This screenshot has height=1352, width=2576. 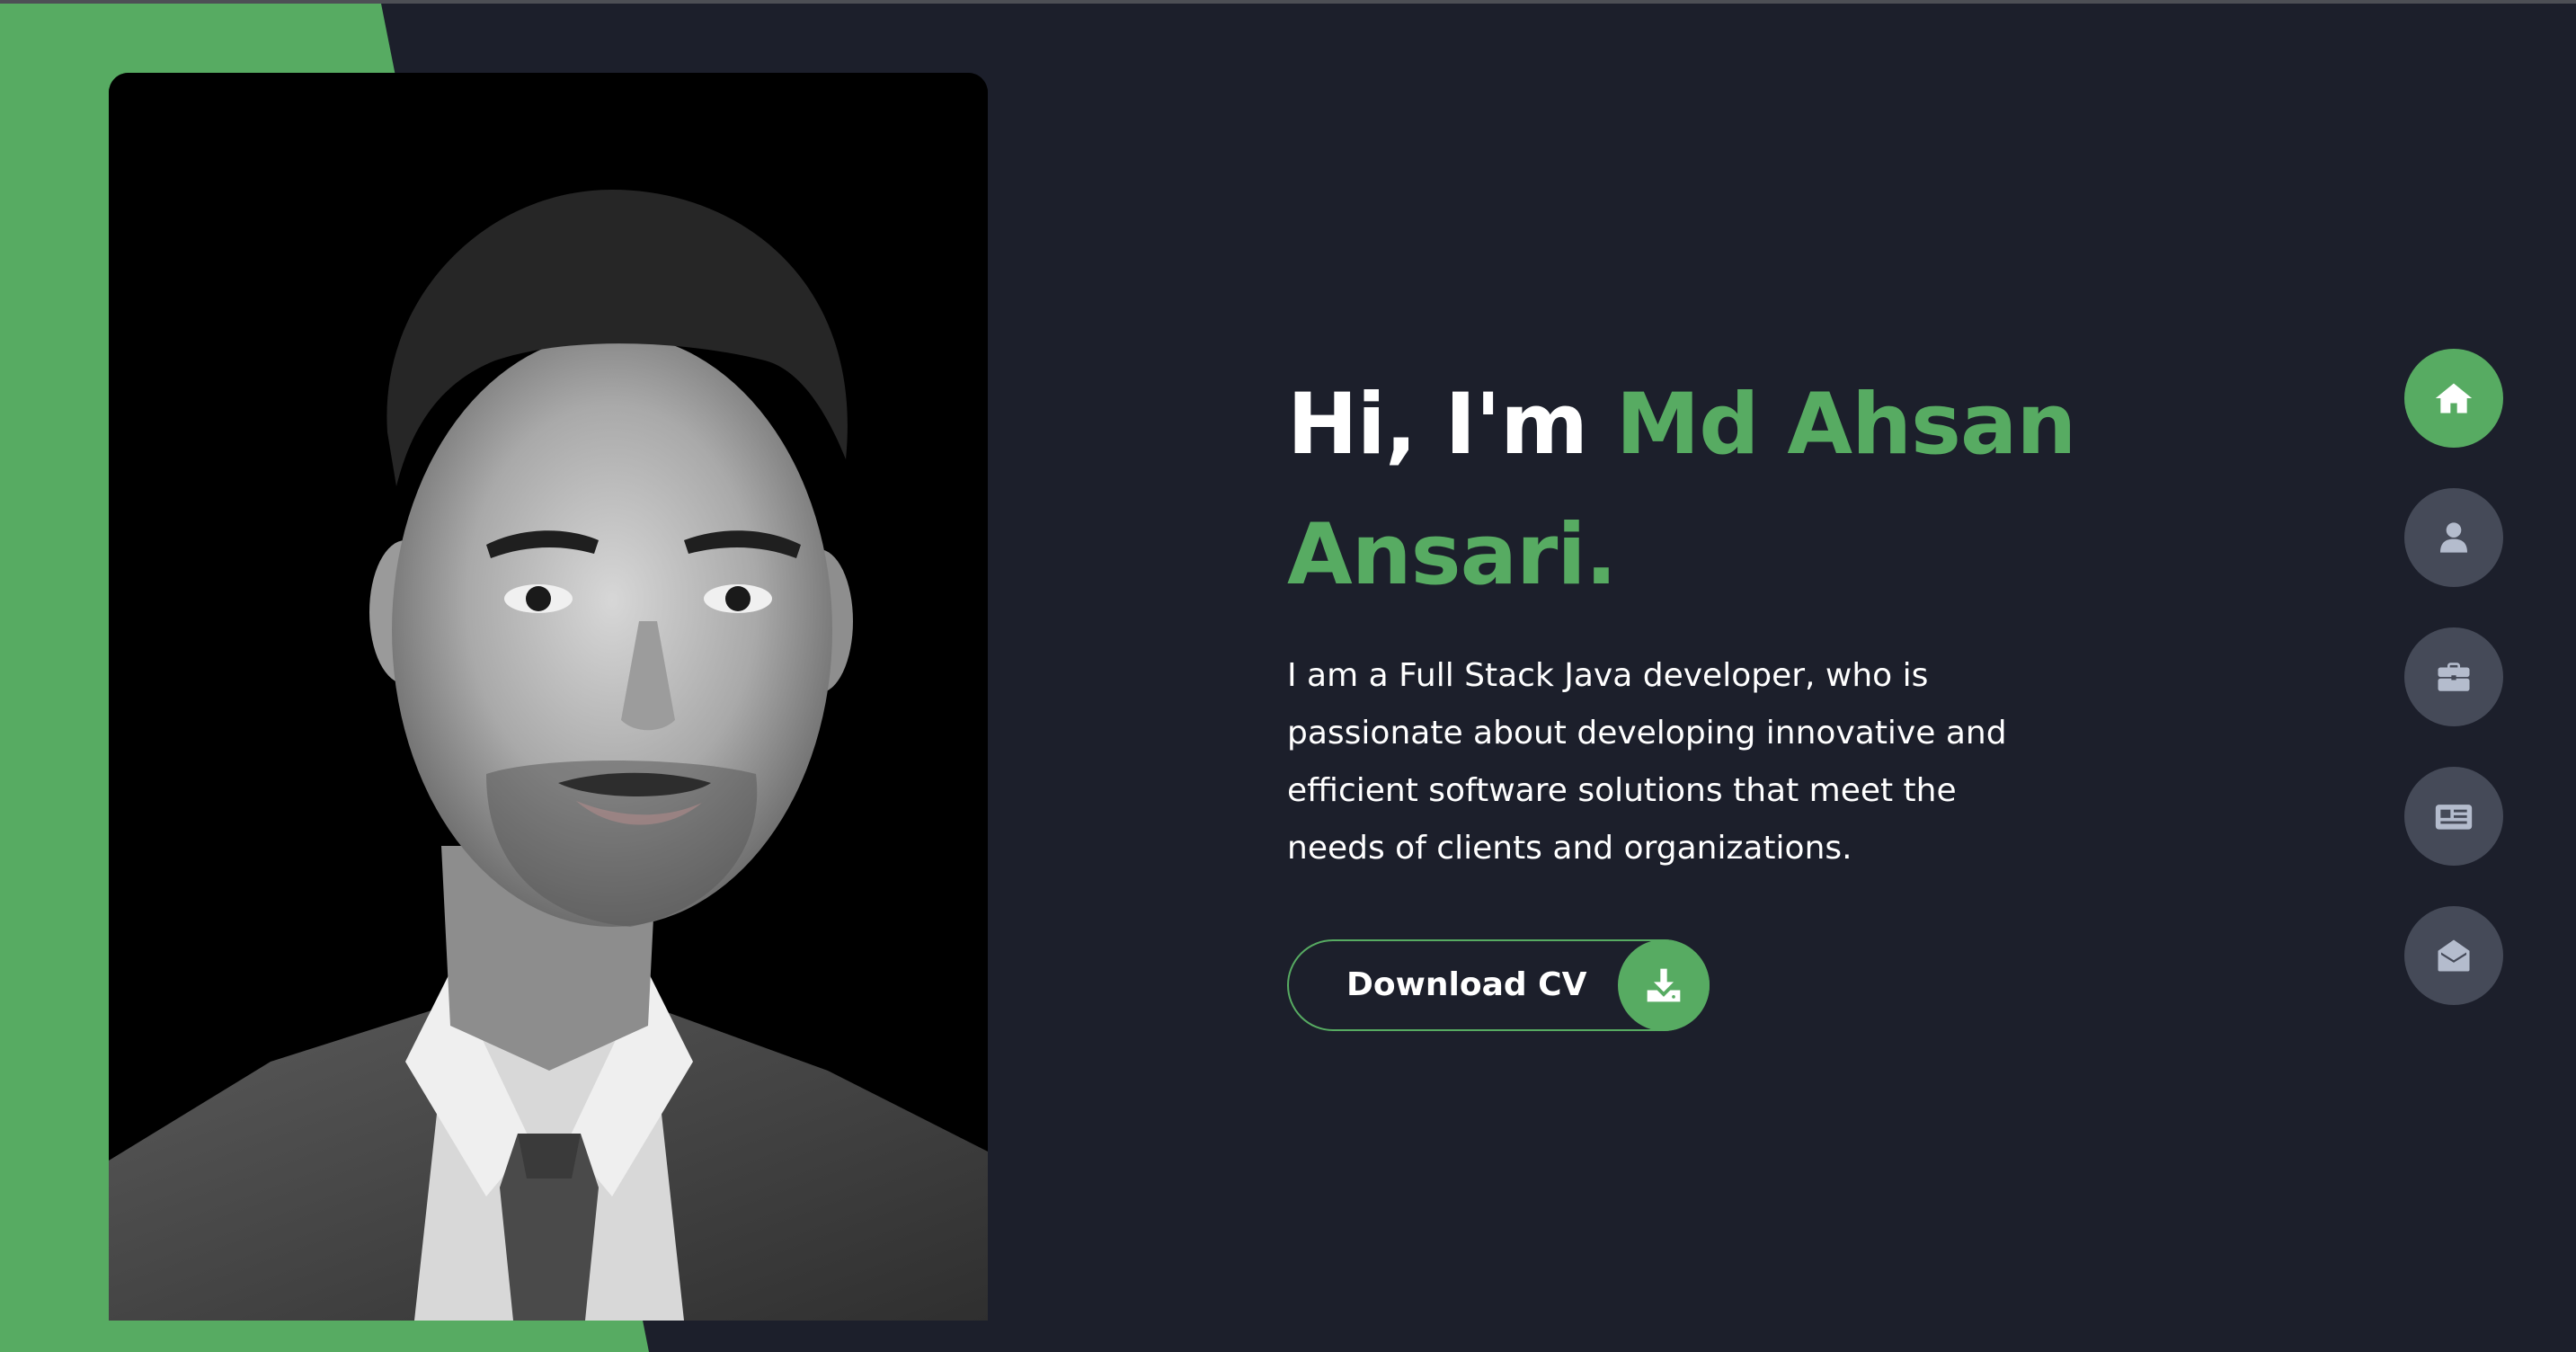 I want to click on name-line-1: Md Ahsan, so click(x=1846, y=425).